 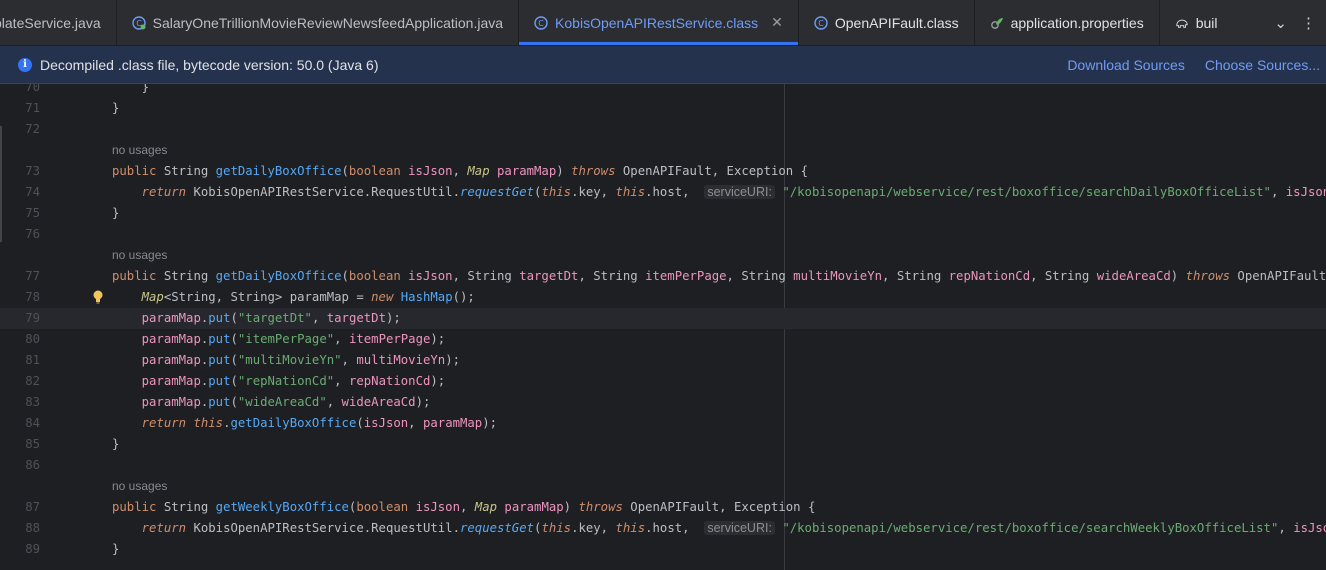 I want to click on line-number: 82, so click(x=32, y=381).